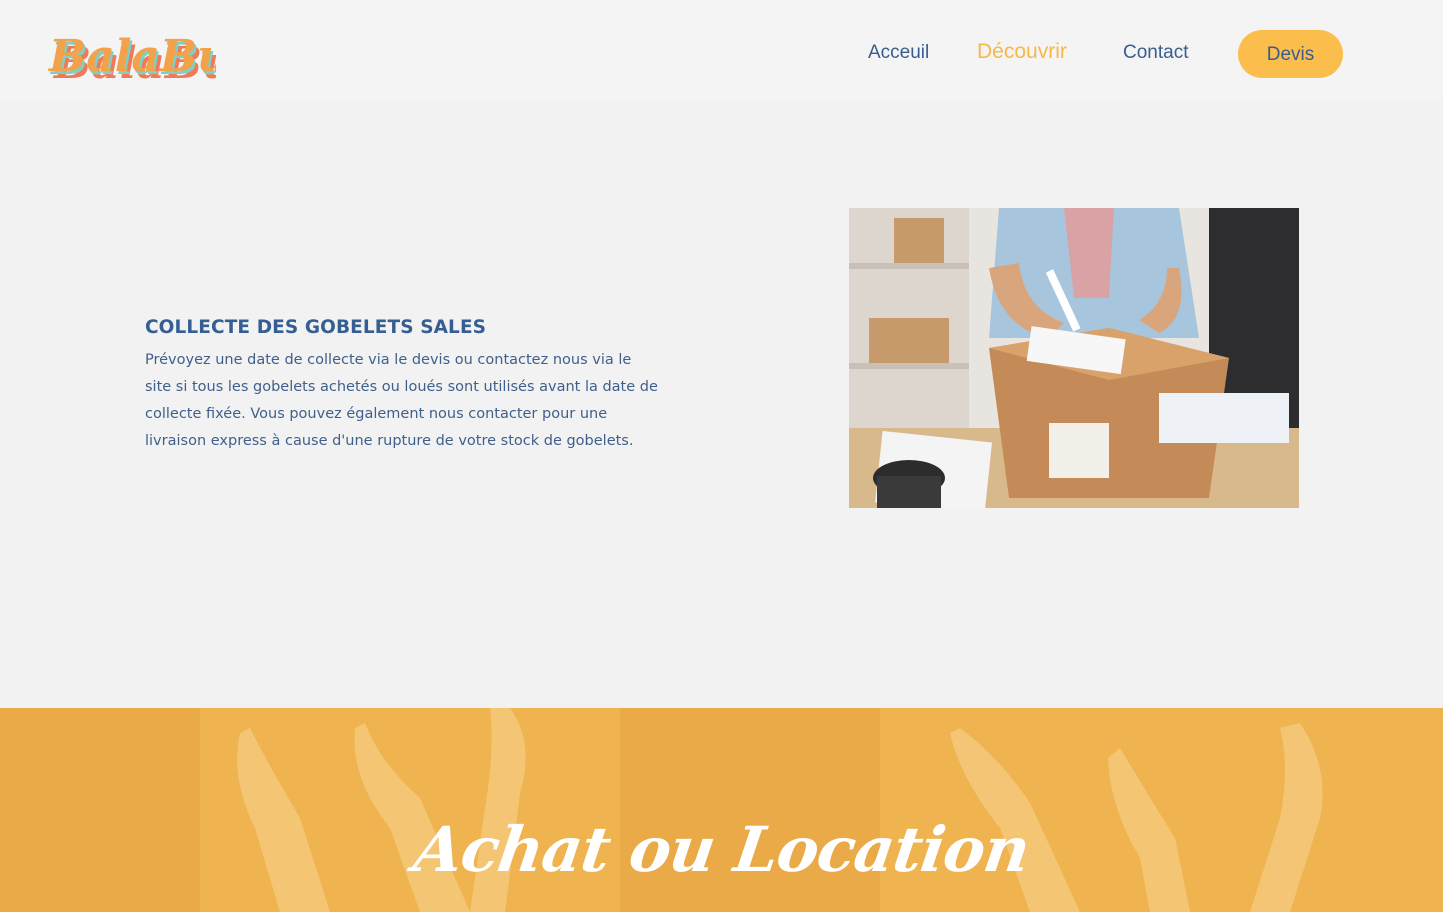 The image size is (1443, 912). What do you see at coordinates (1074, 358) in the screenshot?
I see `packing-box-photo` at bounding box center [1074, 358].